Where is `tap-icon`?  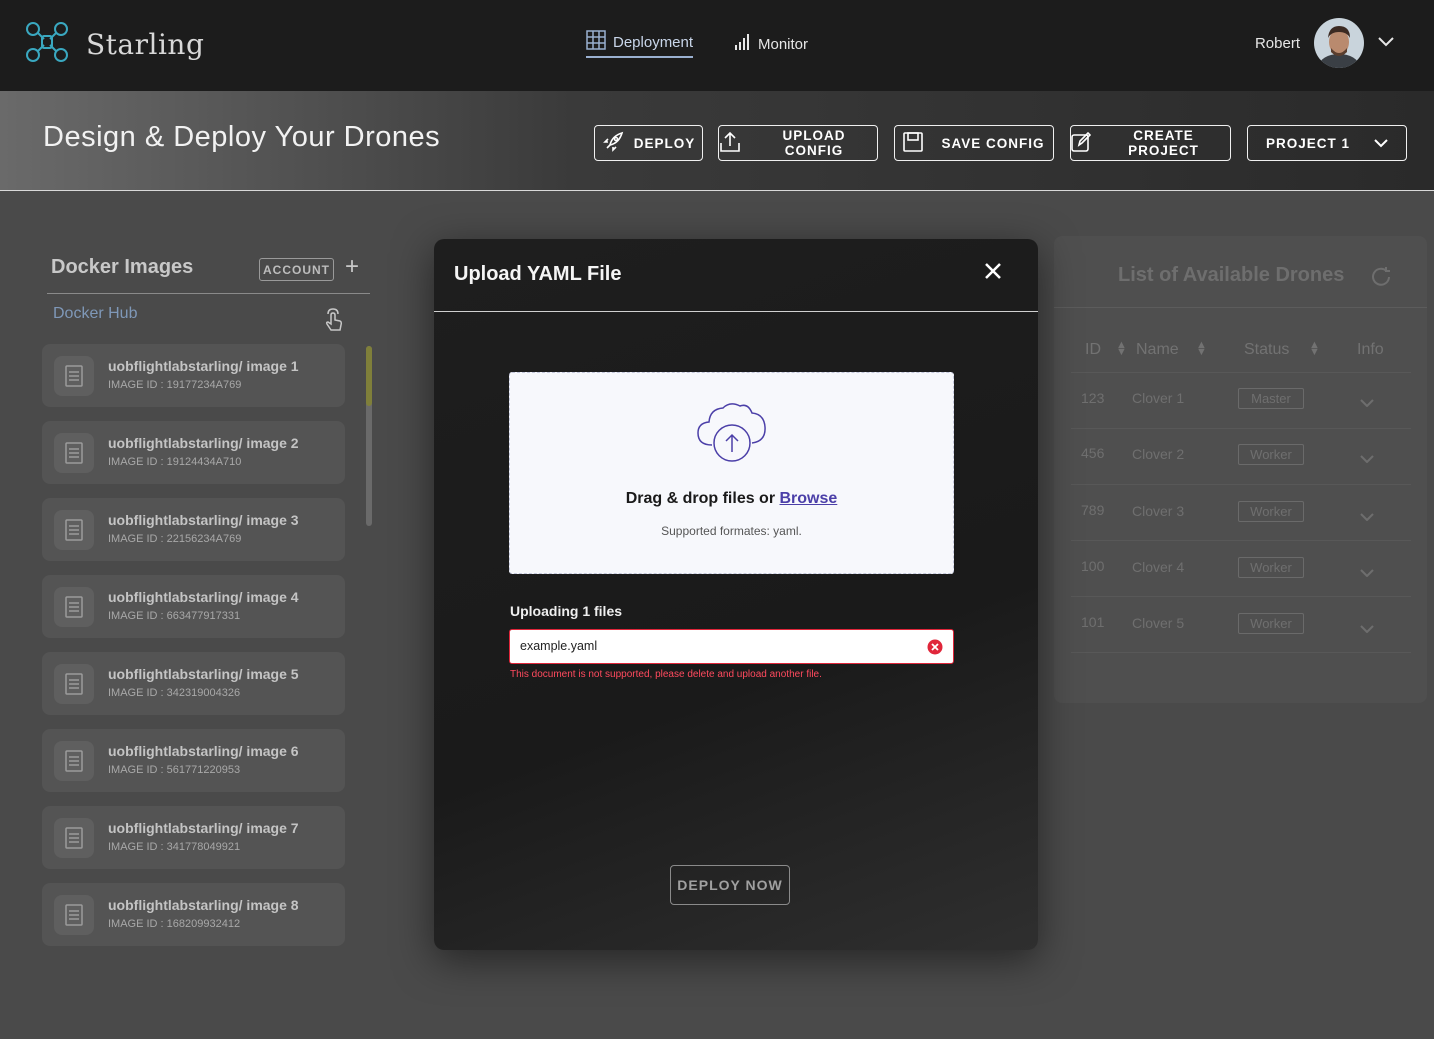
tap-icon is located at coordinates (333, 322).